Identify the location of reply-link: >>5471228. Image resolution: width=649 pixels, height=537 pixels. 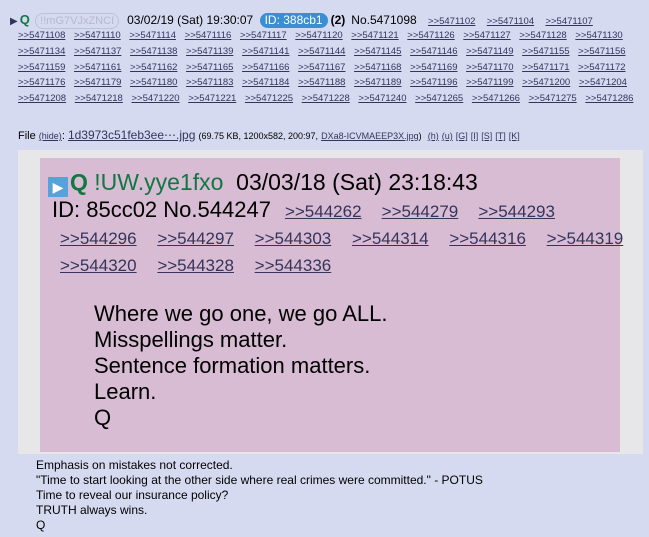
(326, 99).